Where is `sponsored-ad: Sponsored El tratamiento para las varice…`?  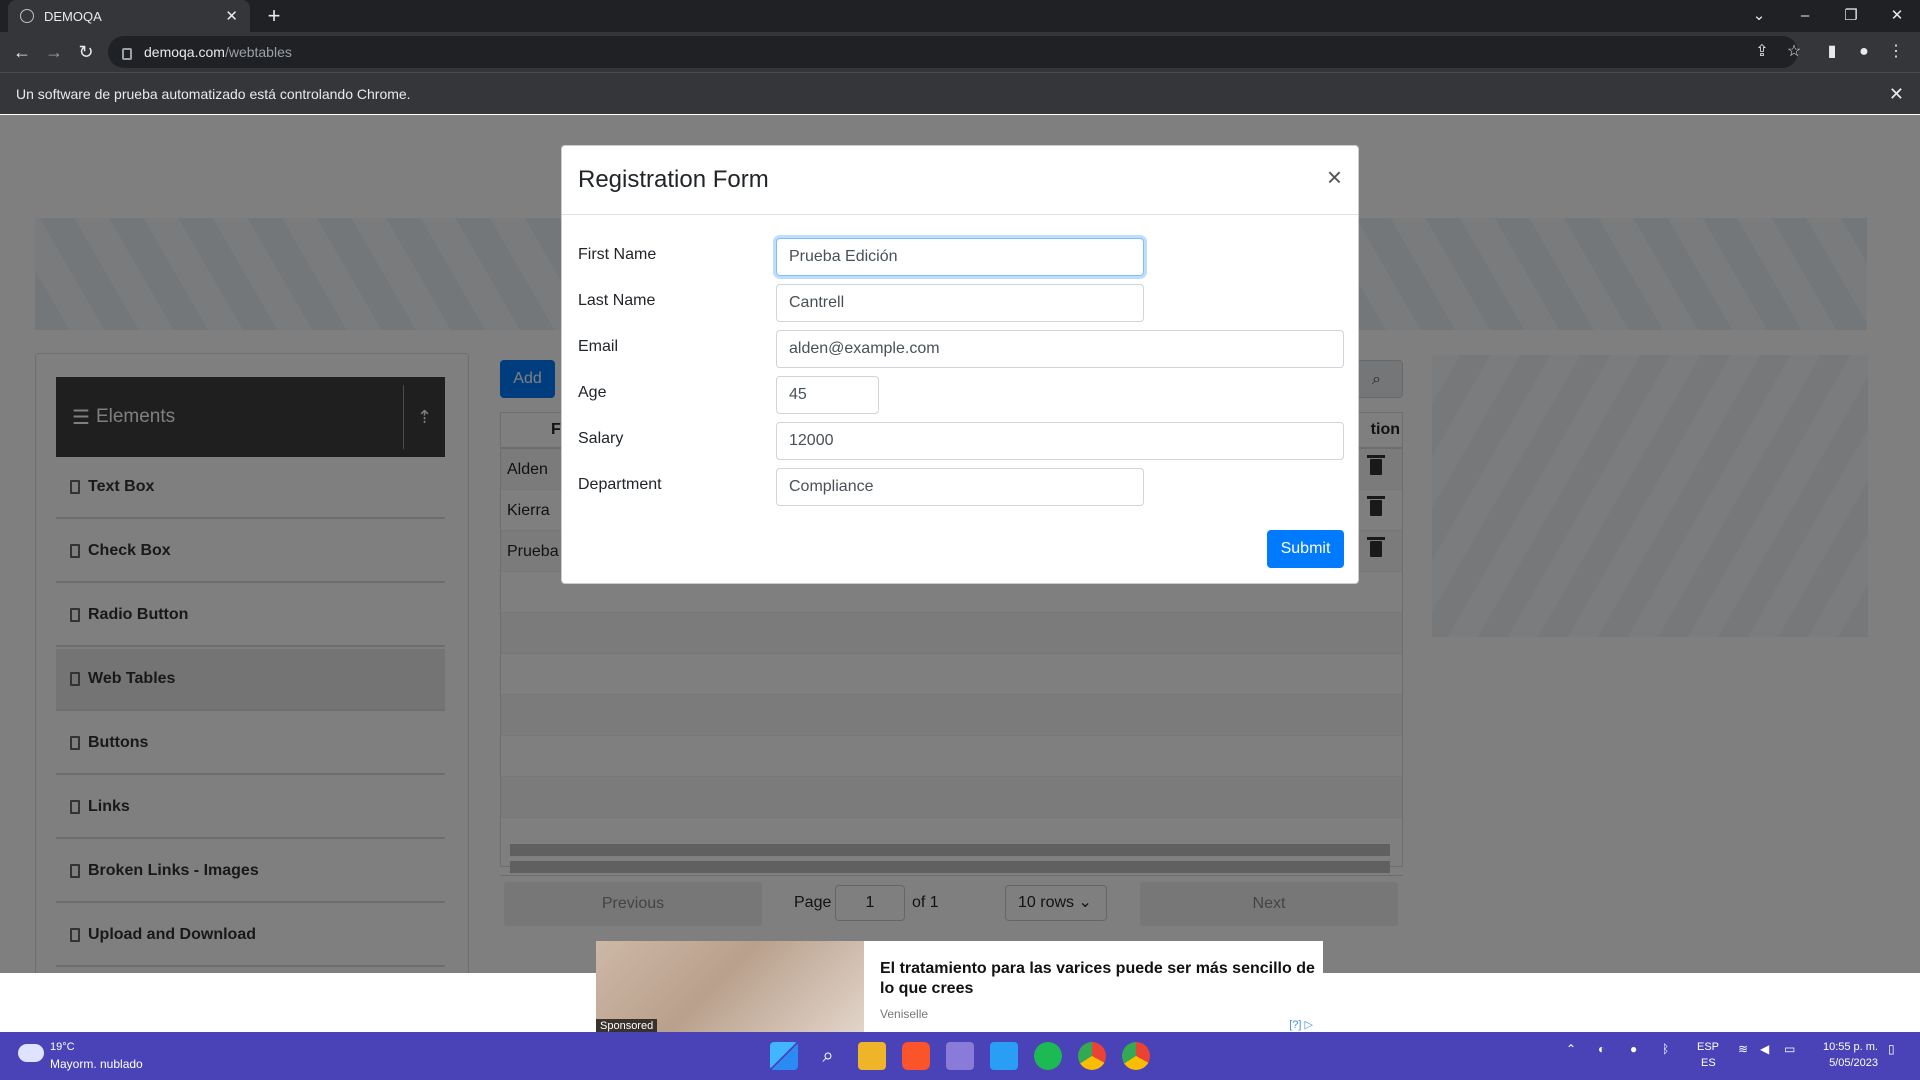 sponsored-ad: Sponsored El tratamiento para las varice… is located at coordinates (959, 987).